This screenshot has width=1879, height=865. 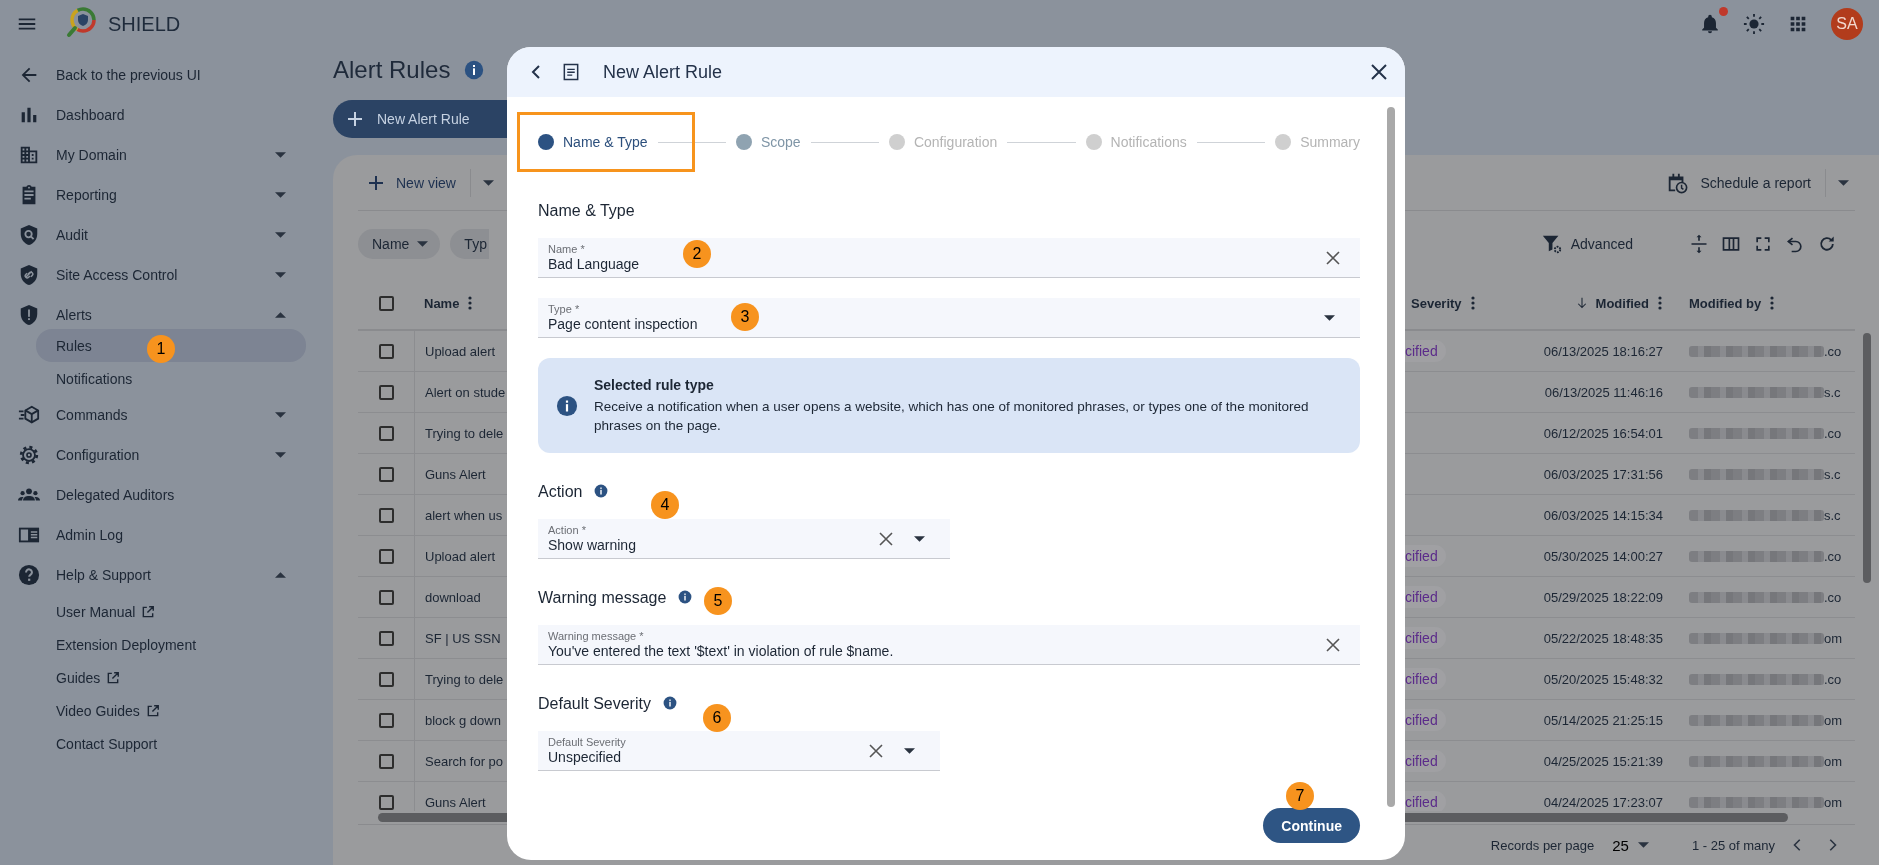 What do you see at coordinates (171, 611) in the screenshot?
I see `sidebar-subitem: User Manual` at bounding box center [171, 611].